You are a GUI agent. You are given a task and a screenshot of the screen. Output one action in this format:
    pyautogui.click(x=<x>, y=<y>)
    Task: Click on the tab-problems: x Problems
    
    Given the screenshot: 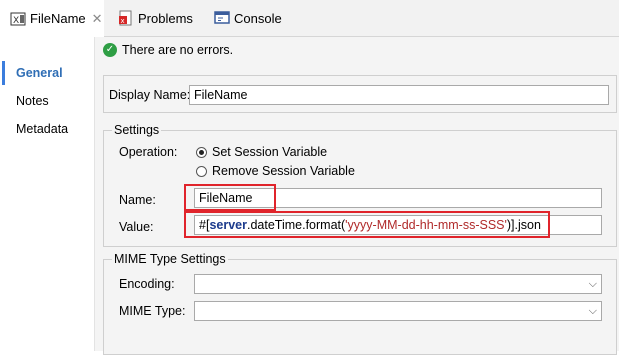 What is the action you would take?
    pyautogui.click(x=155, y=18)
    